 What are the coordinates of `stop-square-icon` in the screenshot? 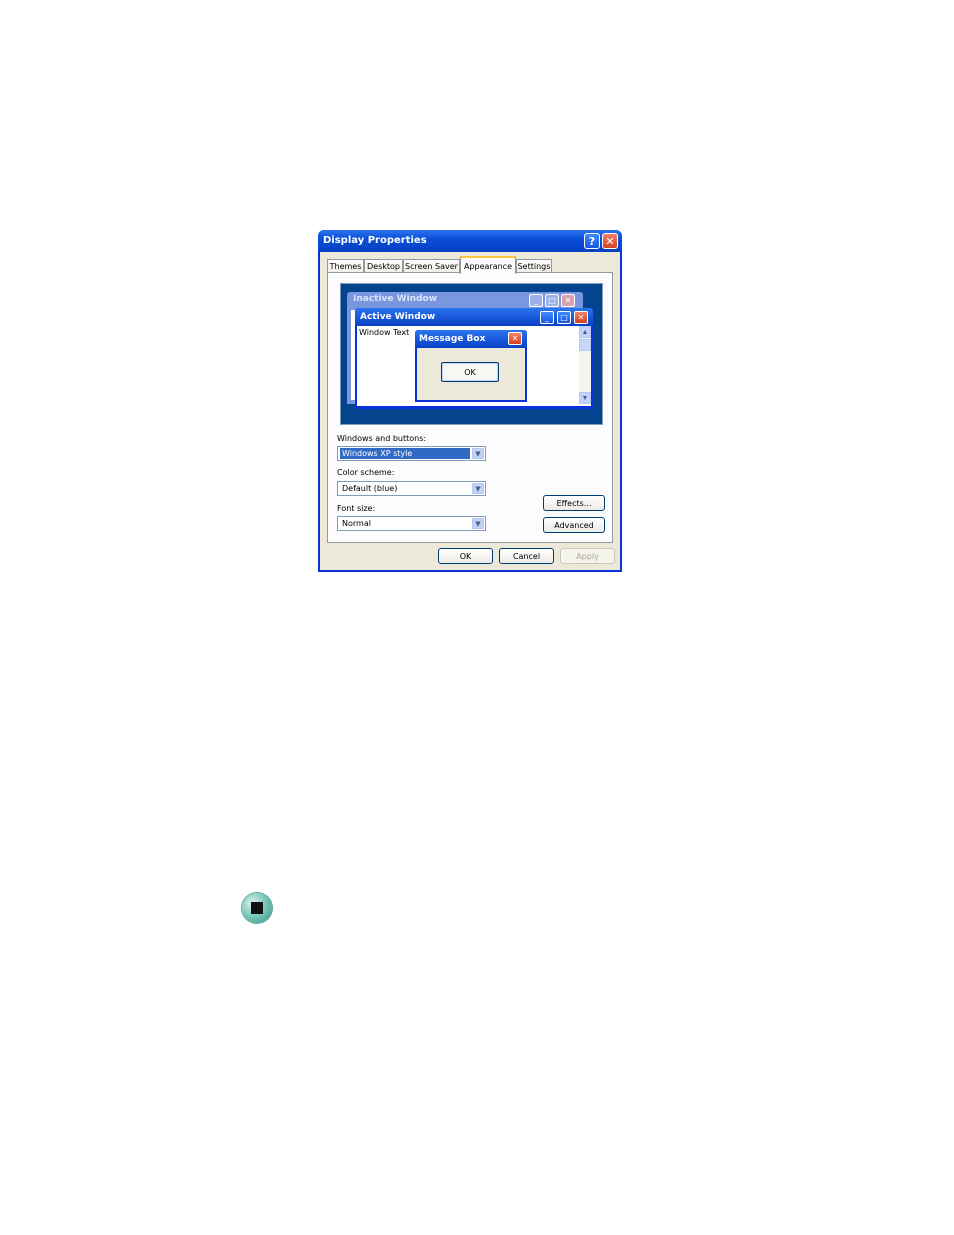 It's located at (257, 908).